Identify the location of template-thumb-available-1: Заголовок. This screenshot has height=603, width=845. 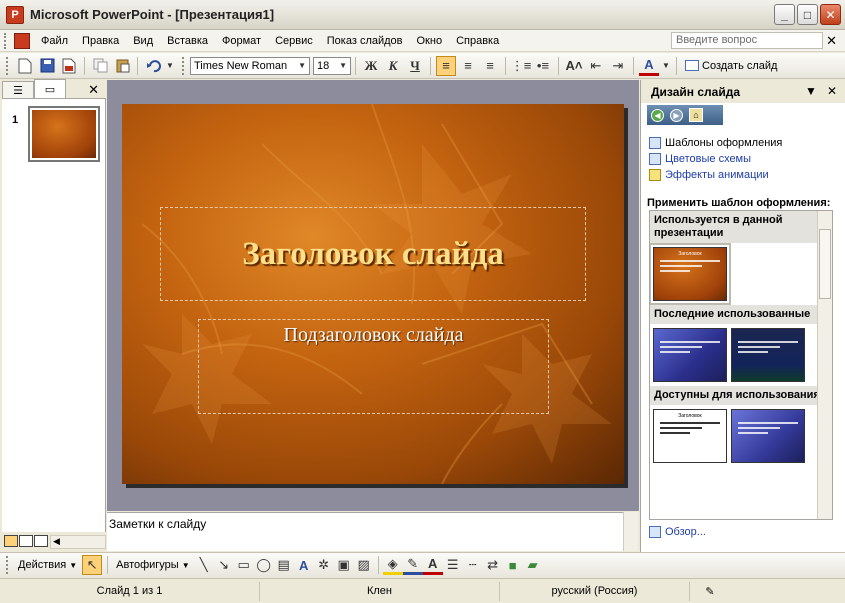
(690, 436).